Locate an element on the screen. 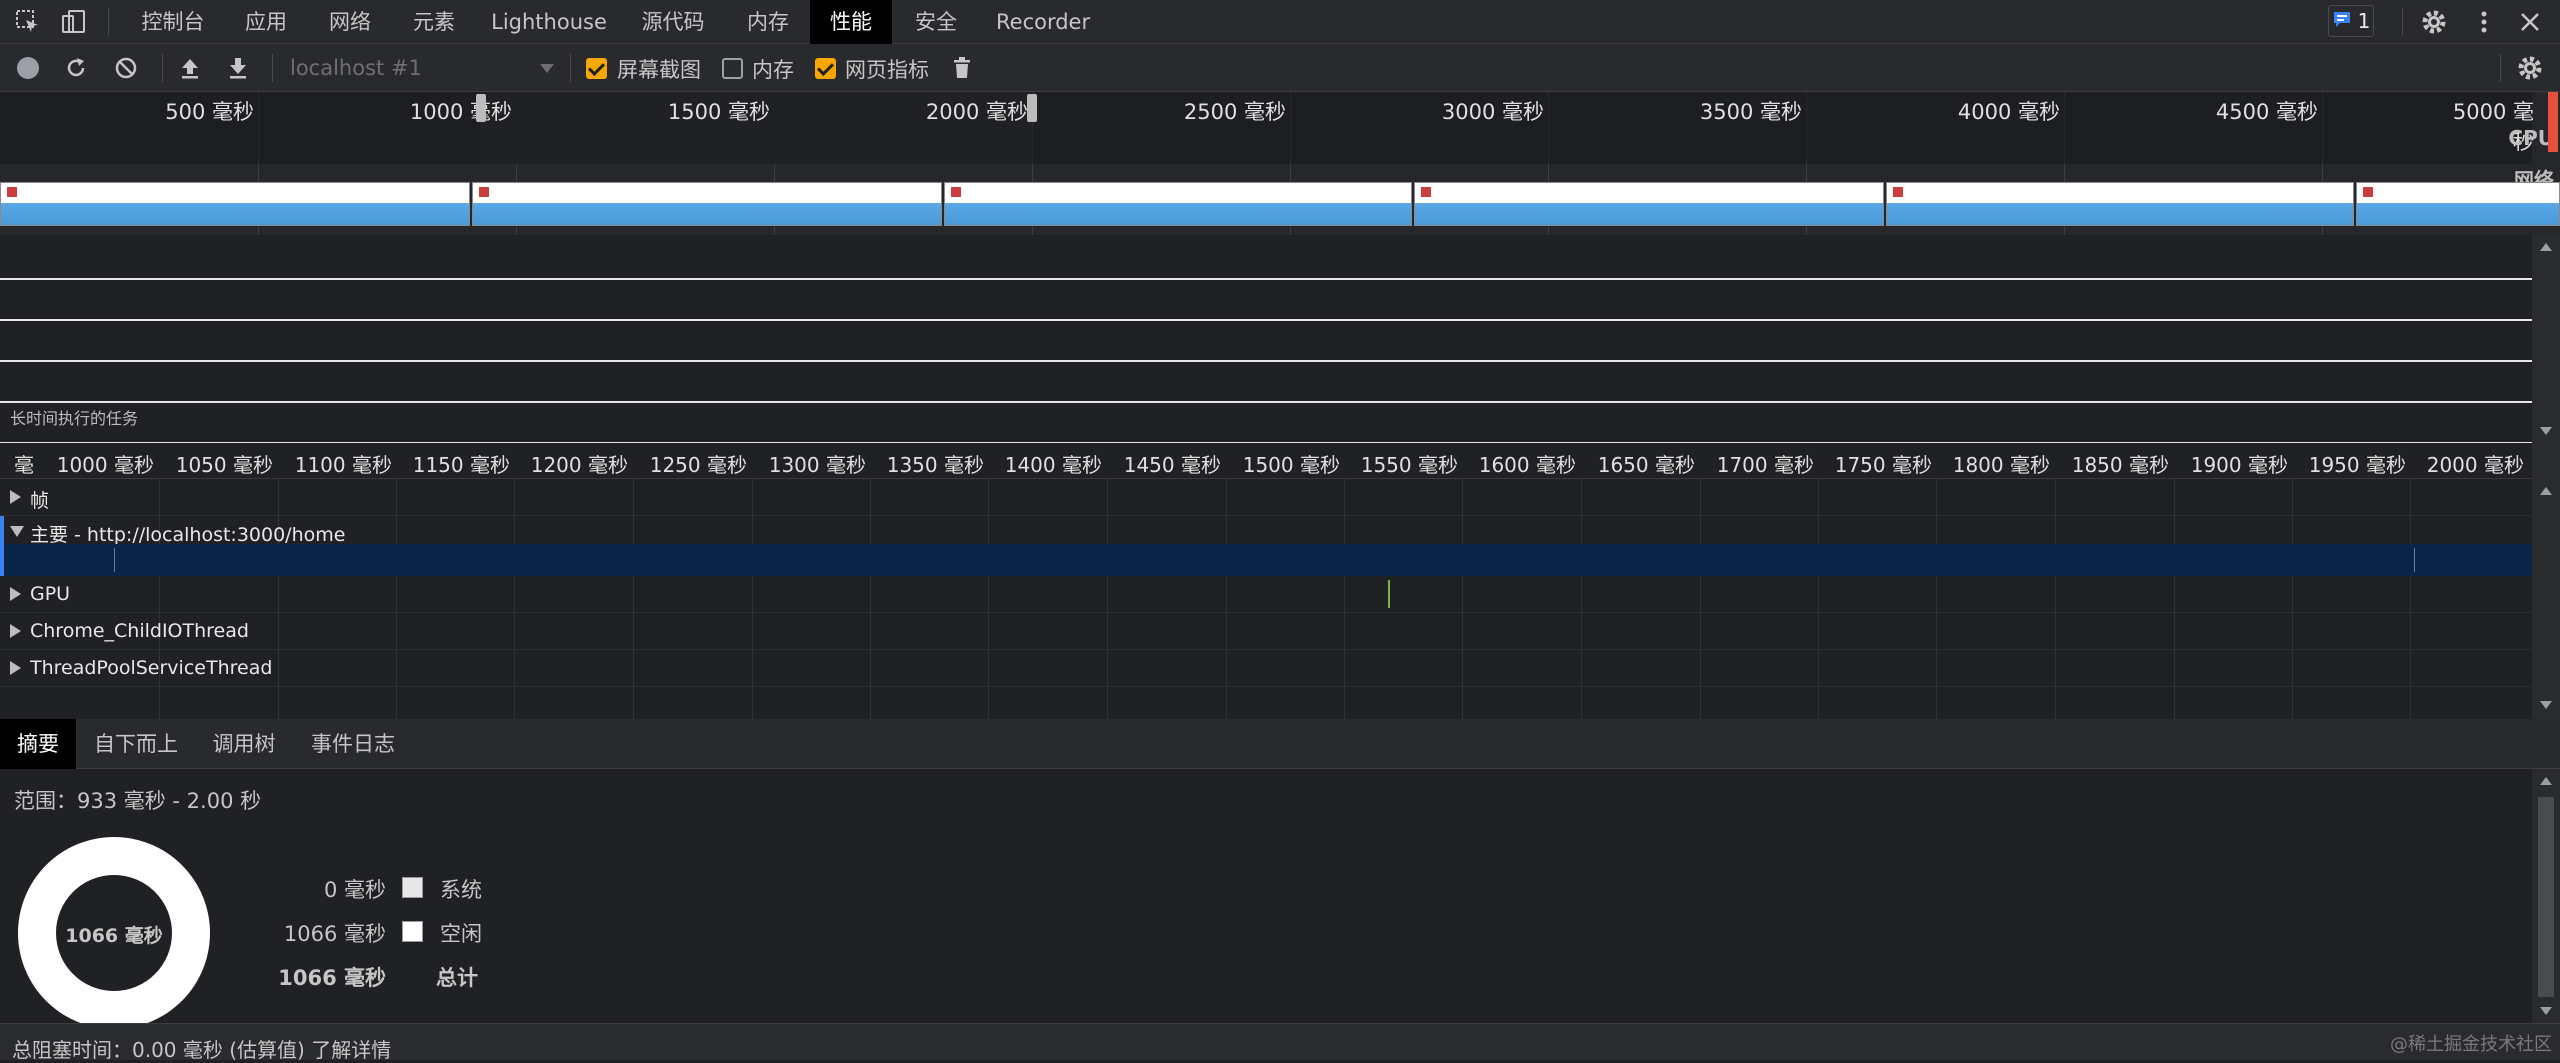 The width and height of the screenshot is (2560, 1063). target-select: localhost #1 is located at coordinates (423, 68).